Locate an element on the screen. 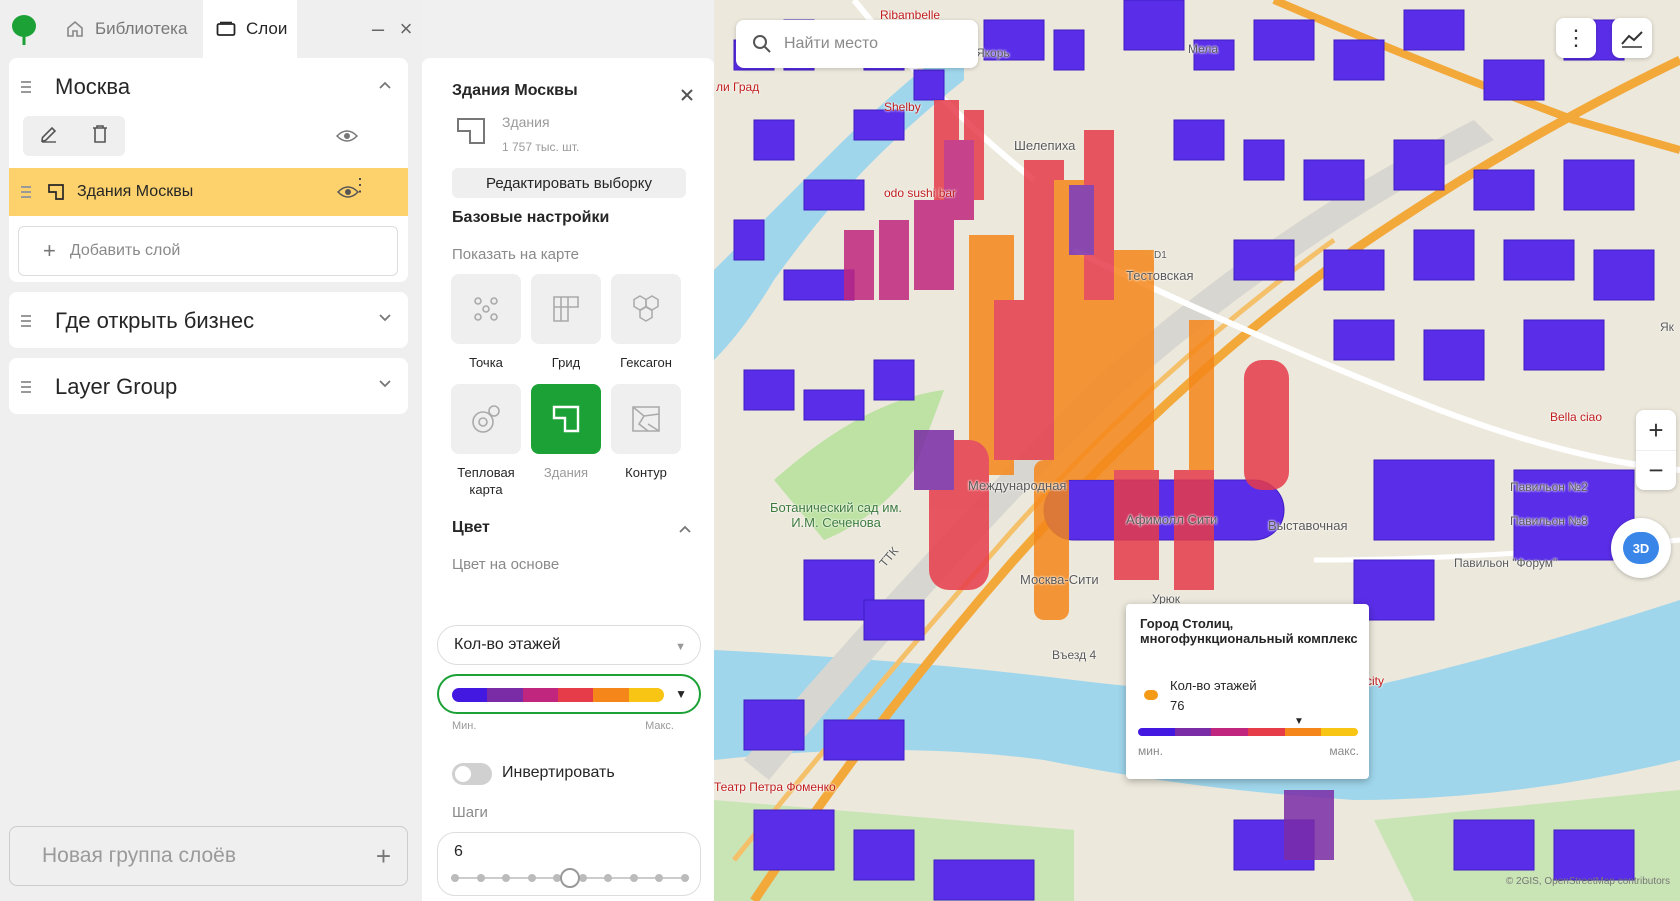 This screenshot has height=901, width=1680. steps-control: 6 is located at coordinates (569, 864).